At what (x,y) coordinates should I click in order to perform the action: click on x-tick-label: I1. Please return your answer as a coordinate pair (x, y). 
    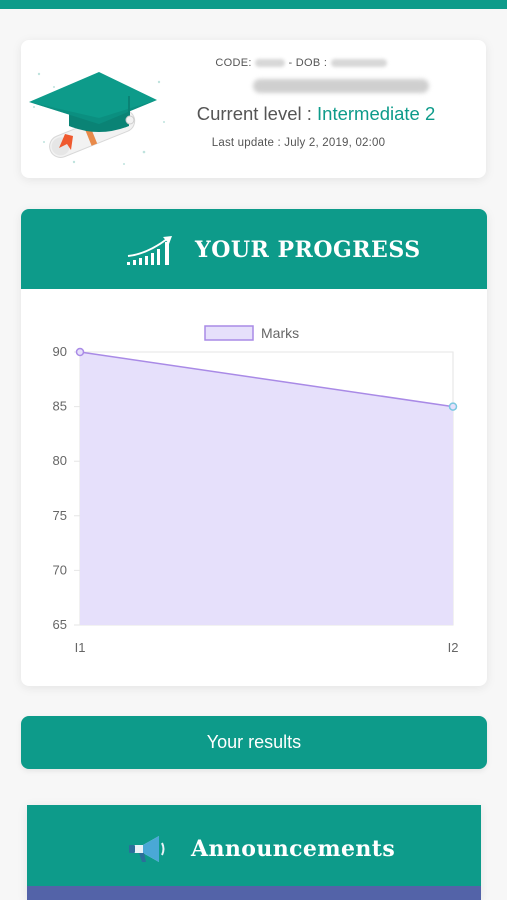
    Looking at the image, I should click on (80, 647).